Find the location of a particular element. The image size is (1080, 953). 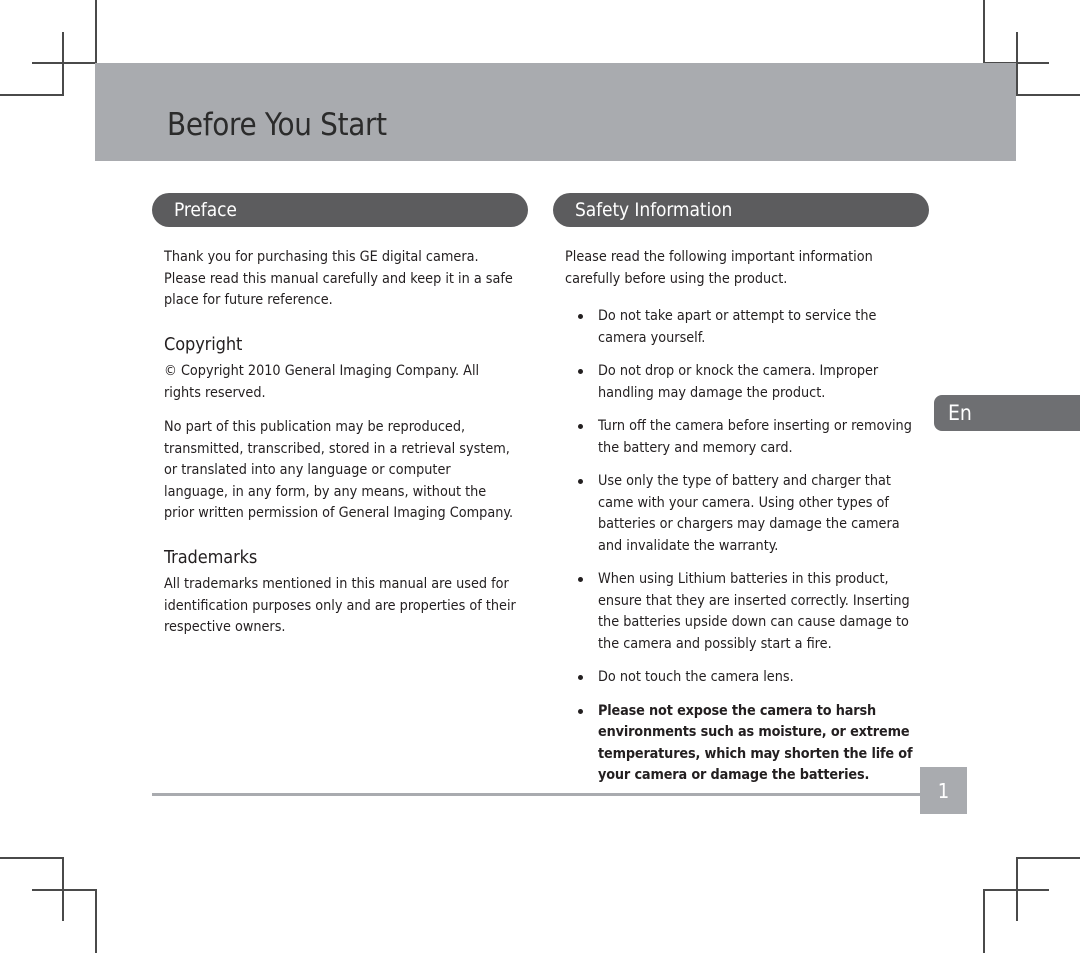

page-number-label: 1 is located at coordinates (943, 790).